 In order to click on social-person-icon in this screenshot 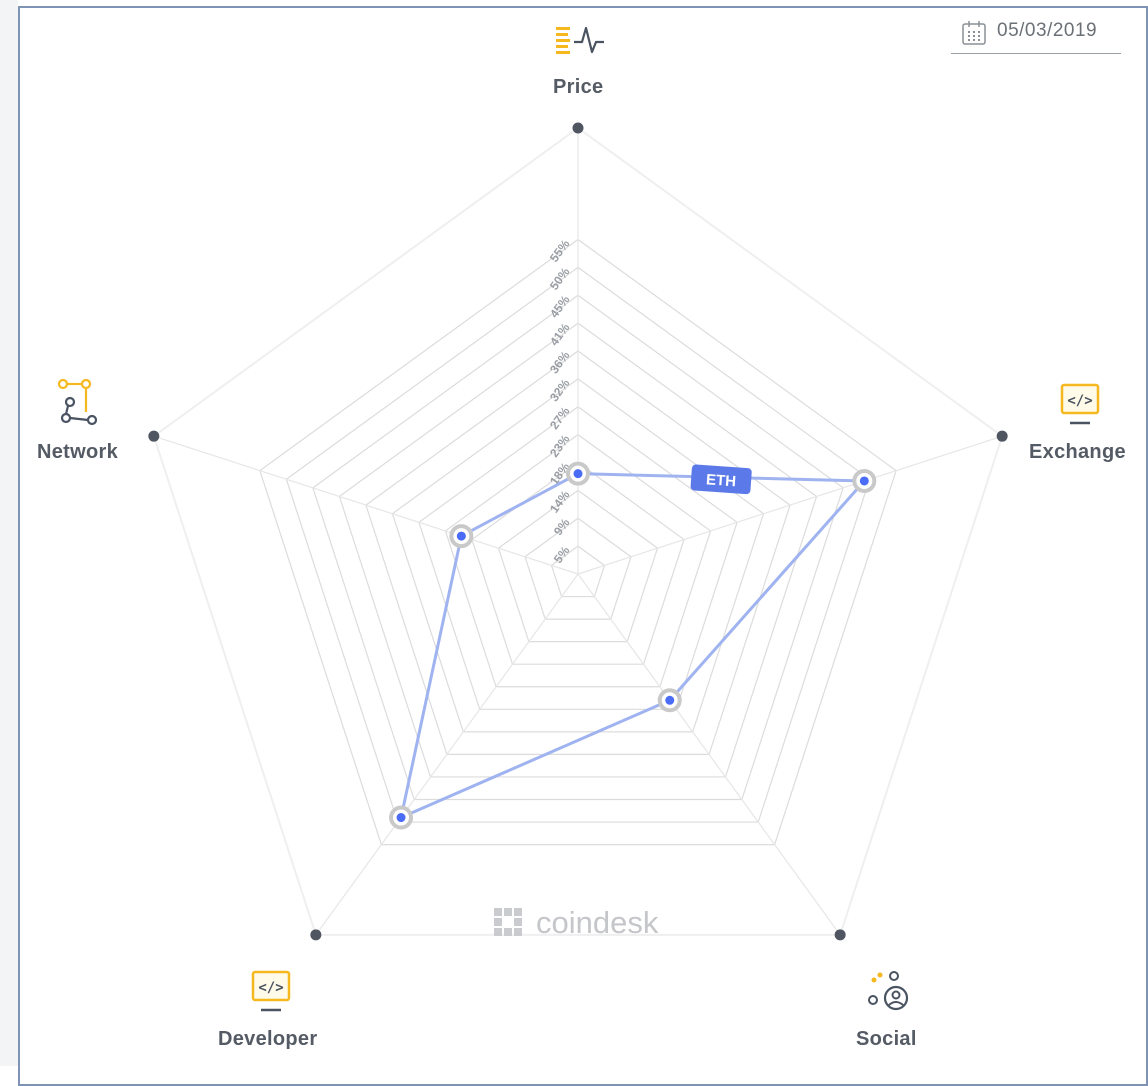, I will do `click(888, 991)`.